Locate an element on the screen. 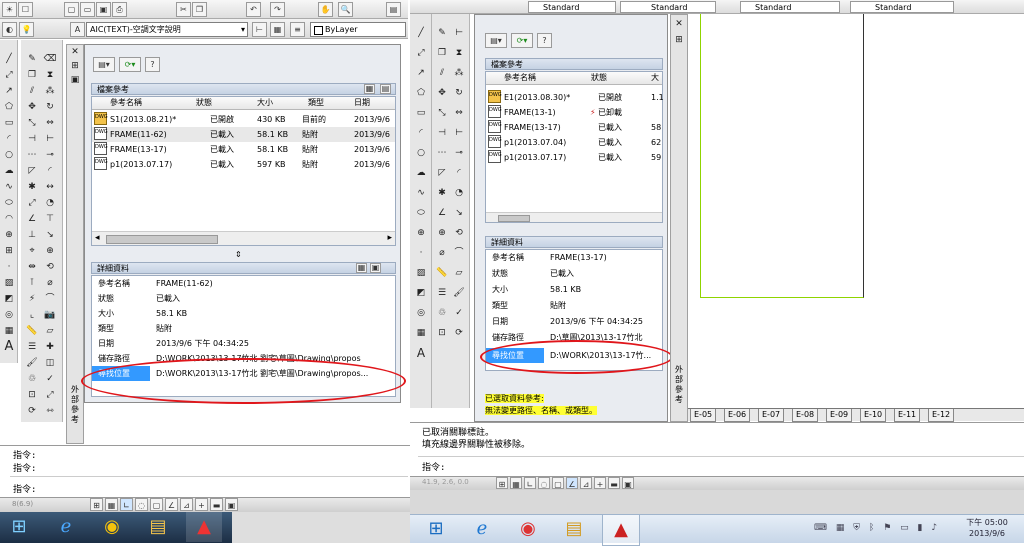  style-dropdown-2: Standard is located at coordinates (668, 7).